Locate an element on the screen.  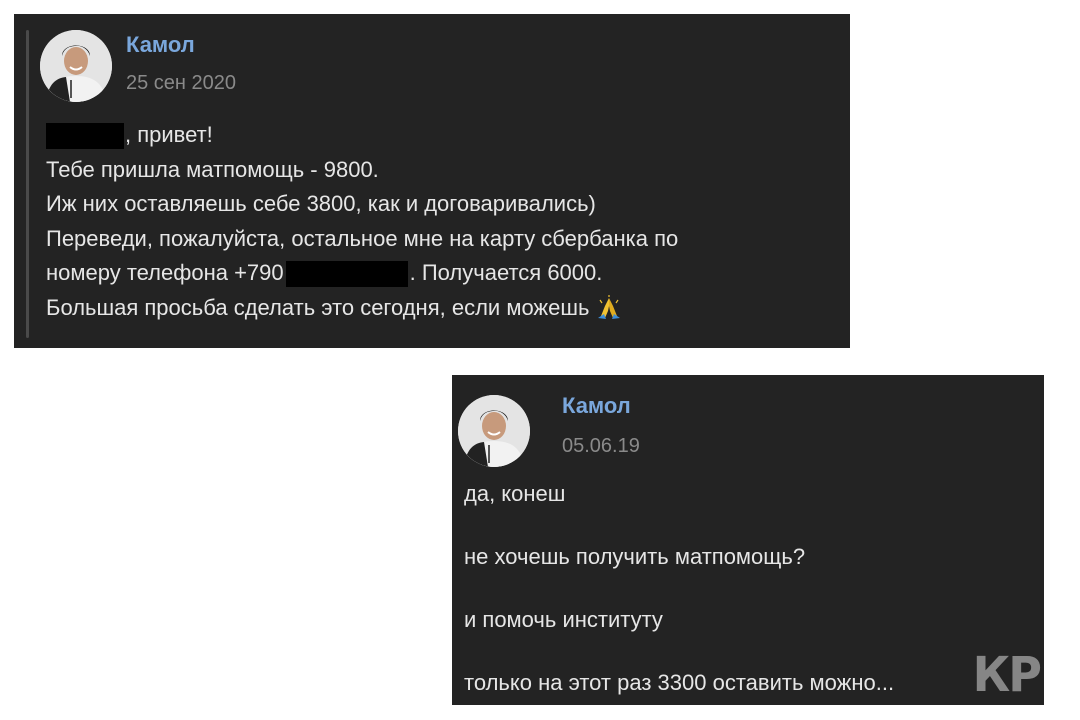
folded-hands-icon is located at coordinates (608, 306).